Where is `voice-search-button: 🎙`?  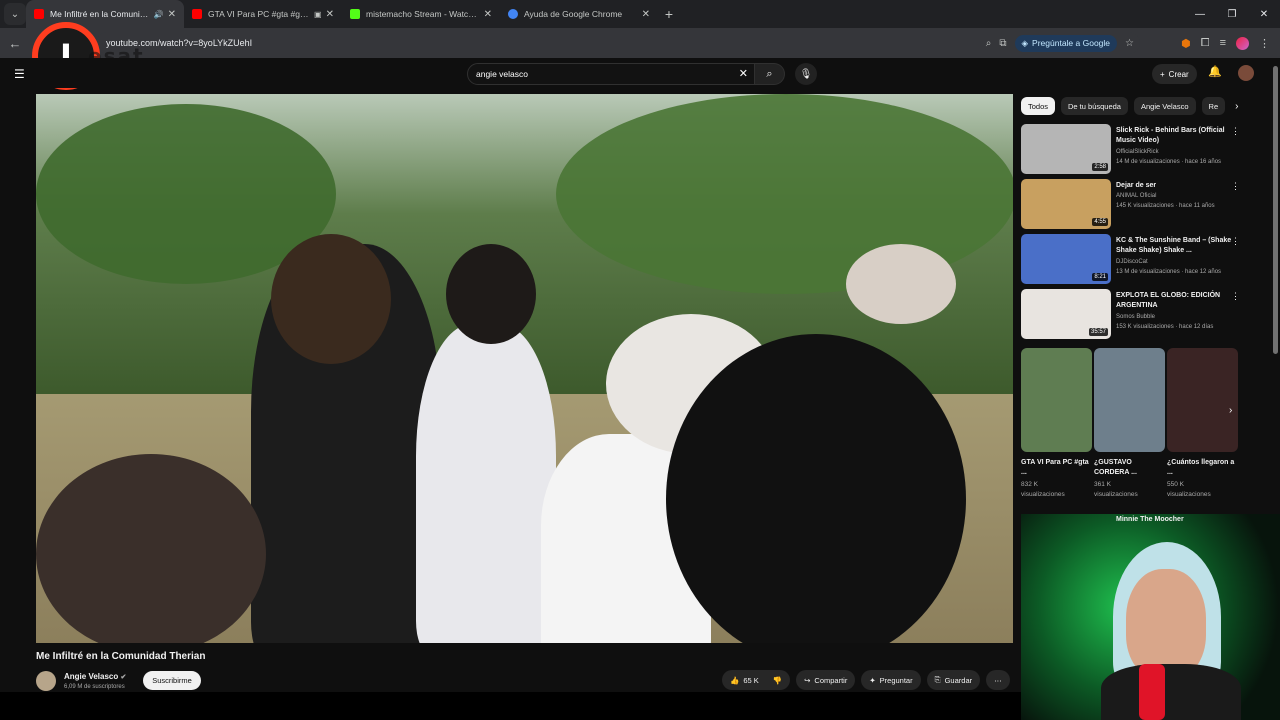 voice-search-button: 🎙 is located at coordinates (806, 74).